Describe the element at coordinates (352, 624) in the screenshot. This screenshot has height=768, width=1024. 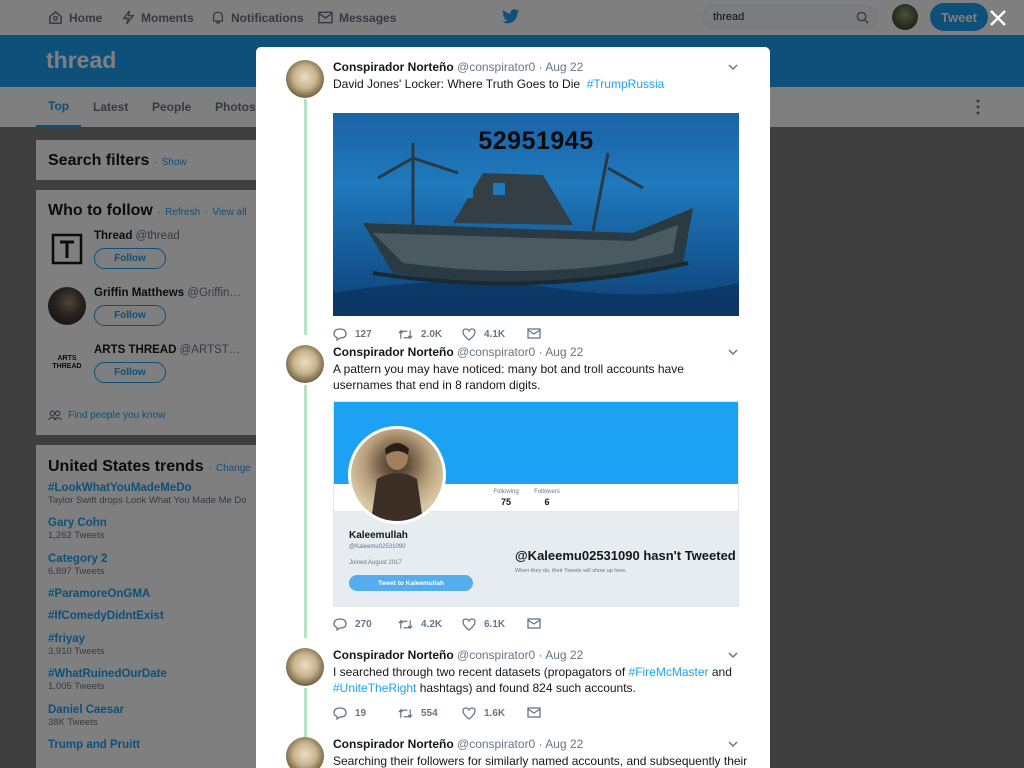
I see `reply-action: 270` at that location.